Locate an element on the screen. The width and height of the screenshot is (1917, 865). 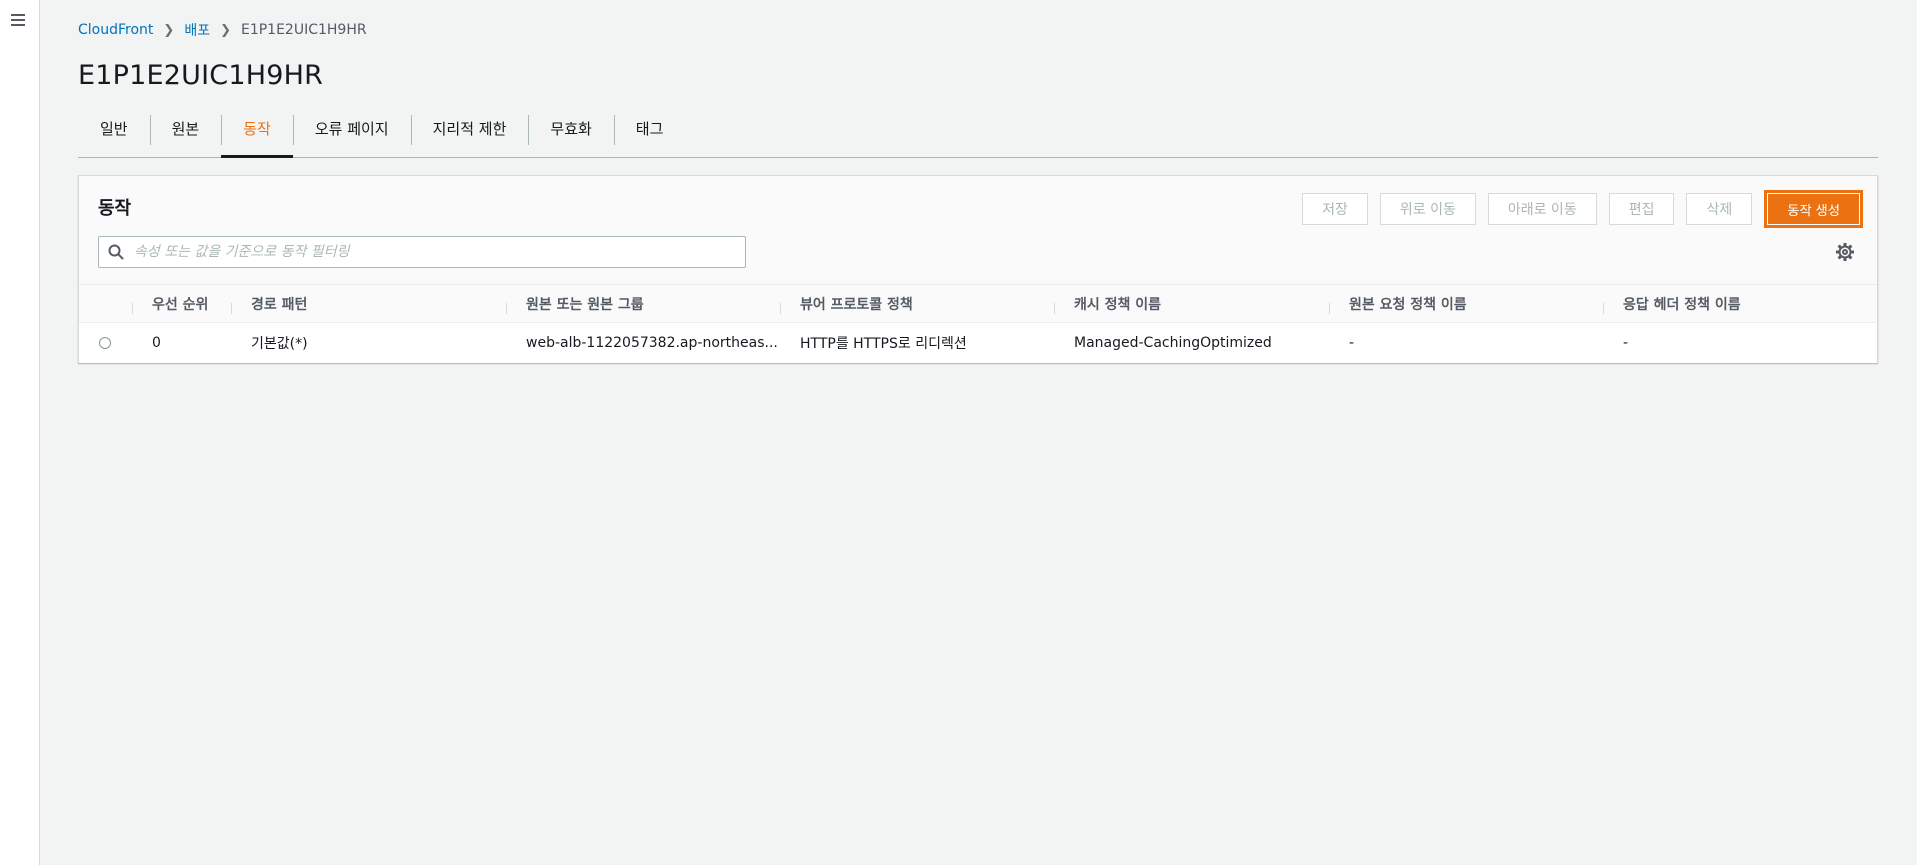
breadcrumb-distributions: 배포 is located at coordinates (197, 30).